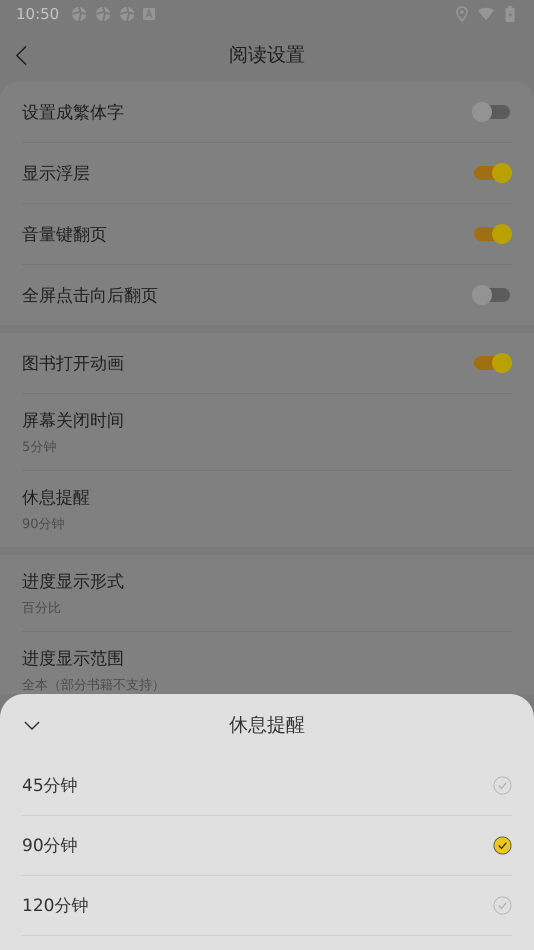 The width and height of the screenshot is (534, 950). Describe the element at coordinates (56, 173) in the screenshot. I see `setting-label: 显示浮层` at that location.